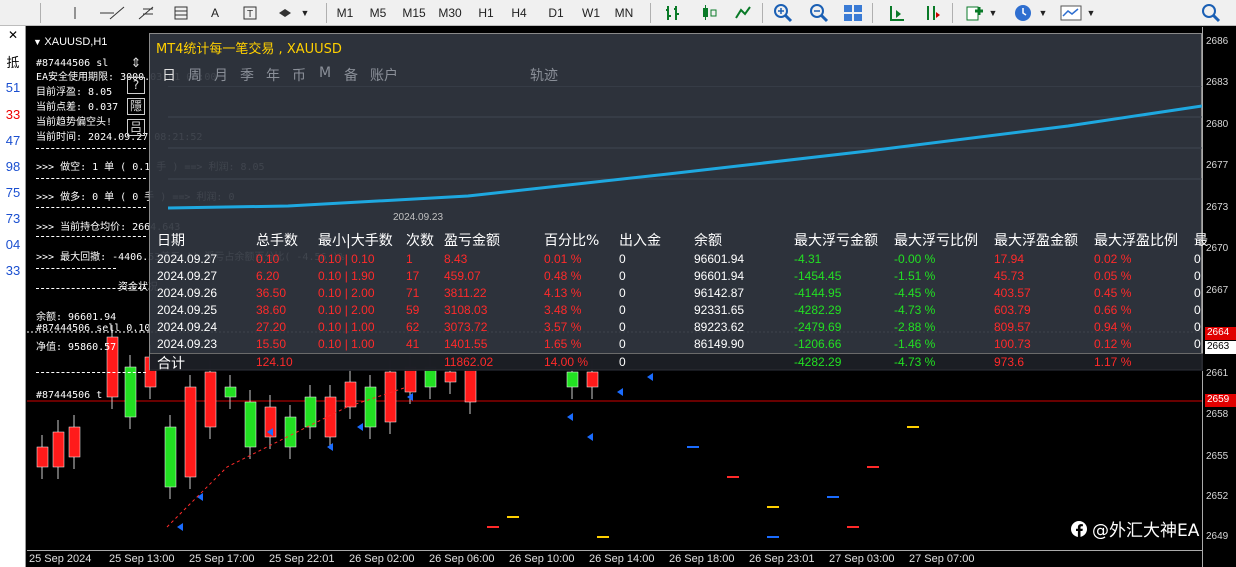 Image resolution: width=1236 pixels, height=567 pixels. Describe the element at coordinates (1071, 13) in the screenshot. I see `templates-icon` at that location.